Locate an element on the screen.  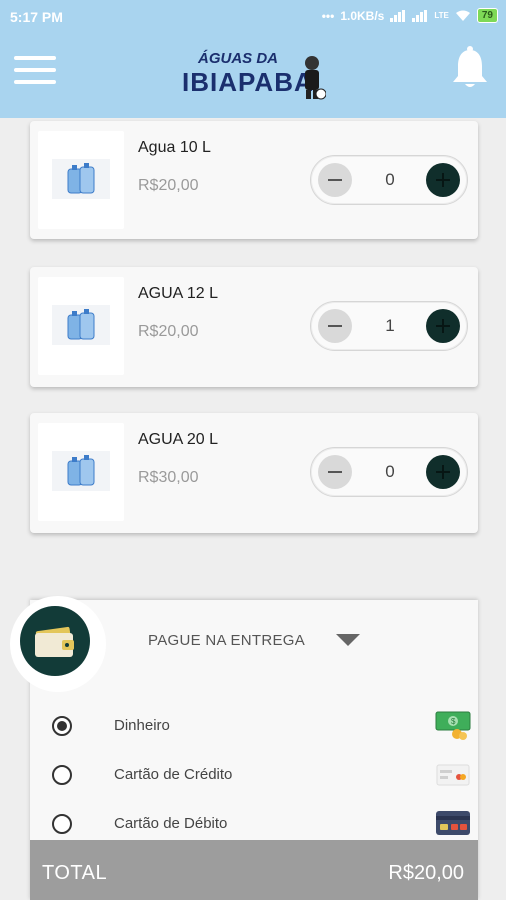
network-speed: 1.0KB/s is located at coordinates (362, 15).